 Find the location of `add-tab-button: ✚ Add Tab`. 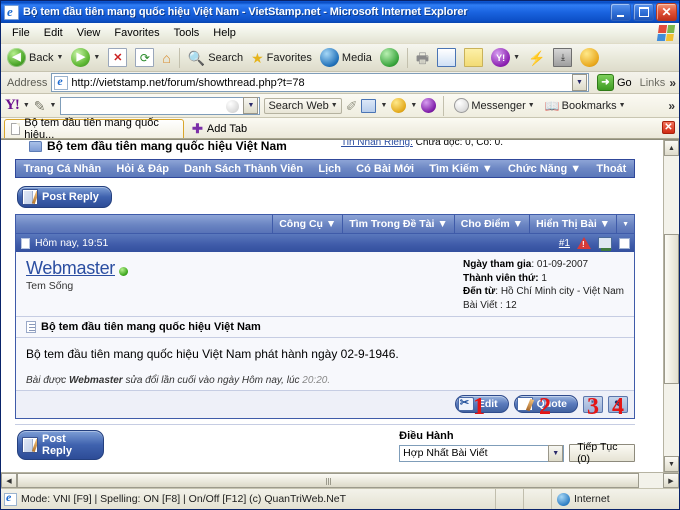

add-tab-button: ✚ Add Tab is located at coordinates (219, 128).